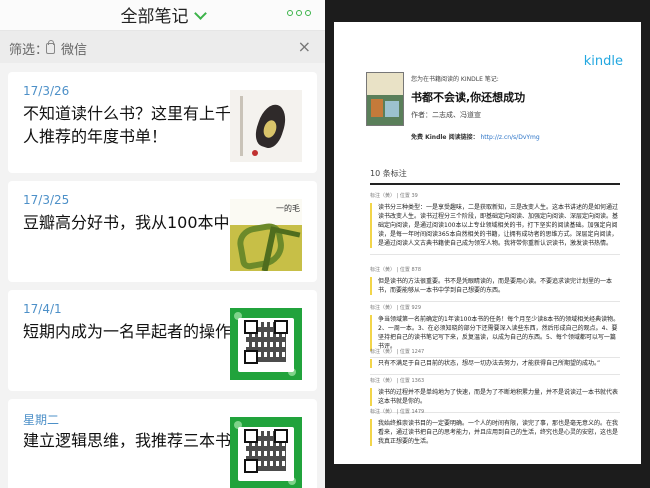 The width and height of the screenshot is (650, 488). Describe the element at coordinates (395, 308) in the screenshot. I see `highlight-caption: 标注（黄） | 位置 929` at that location.